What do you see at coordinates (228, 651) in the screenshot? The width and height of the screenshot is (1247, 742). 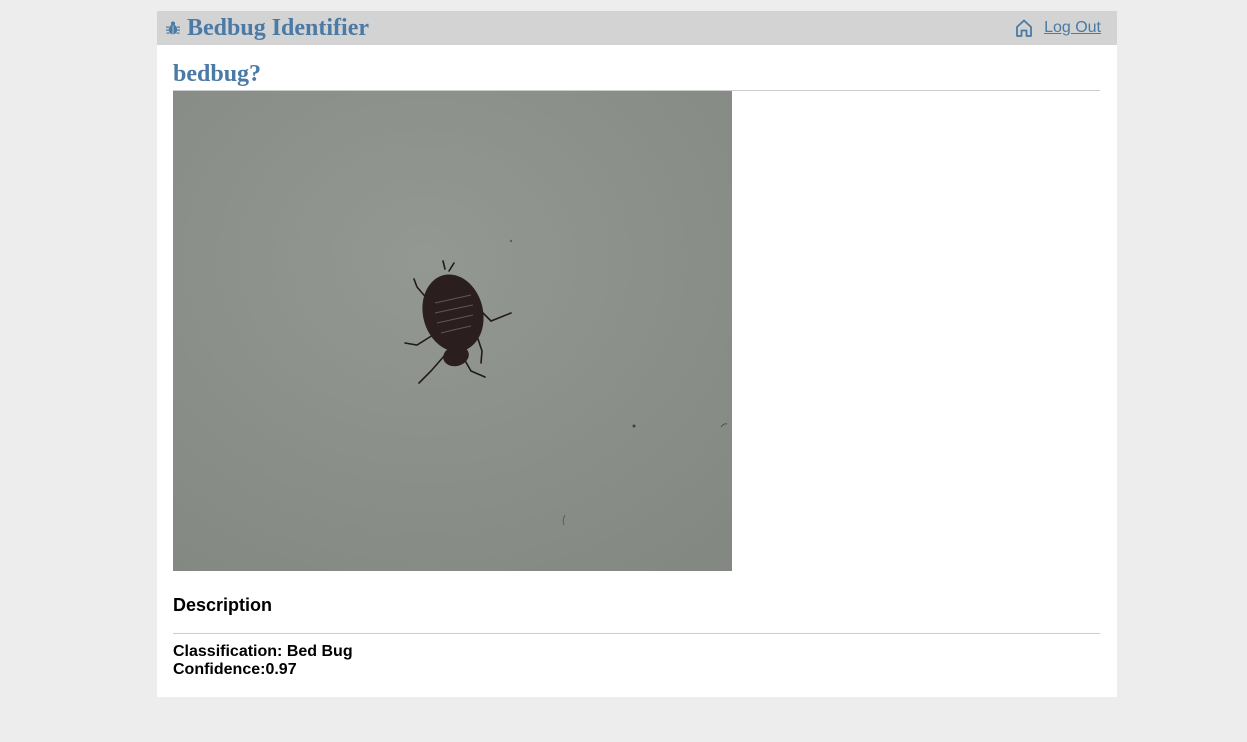 I see `classification-label: Classification:` at bounding box center [228, 651].